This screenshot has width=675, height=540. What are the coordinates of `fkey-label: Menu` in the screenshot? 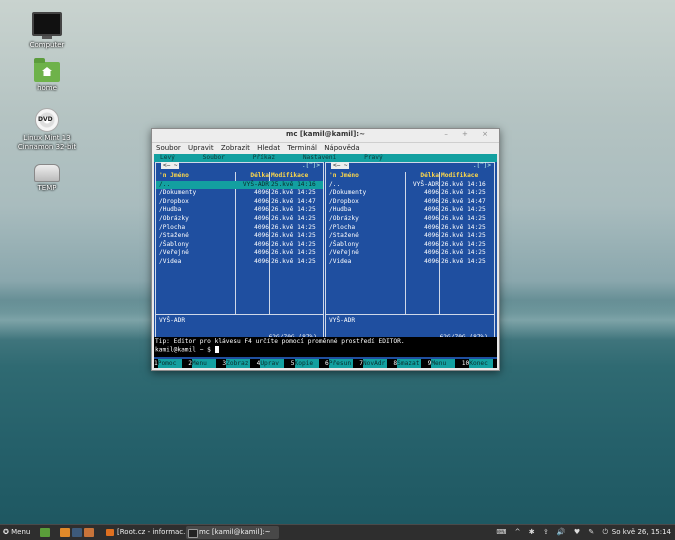 It's located at (443, 363).